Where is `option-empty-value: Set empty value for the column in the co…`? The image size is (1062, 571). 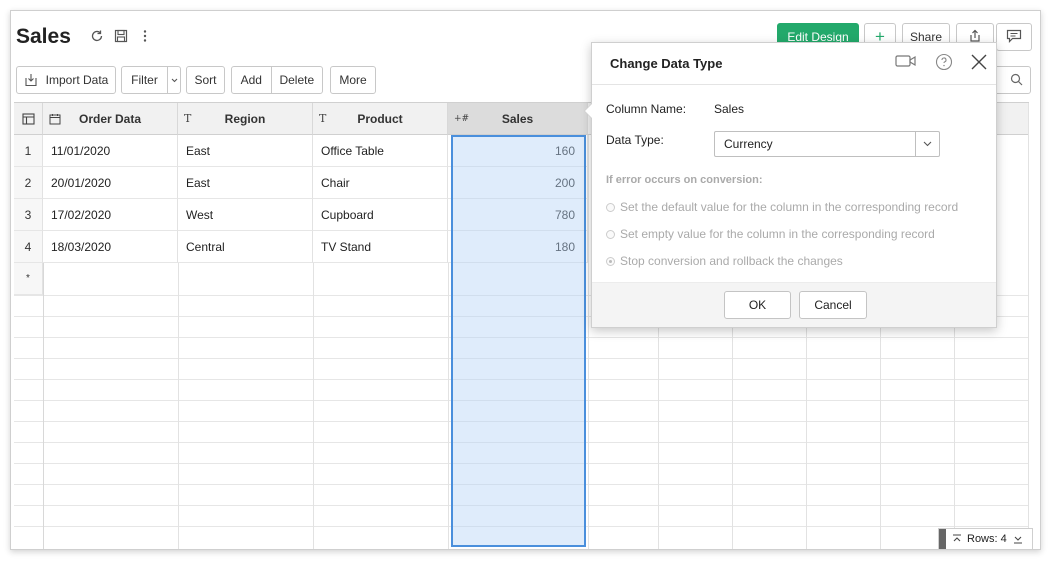 option-empty-value: Set empty value for the column in the co… is located at coordinates (770, 234).